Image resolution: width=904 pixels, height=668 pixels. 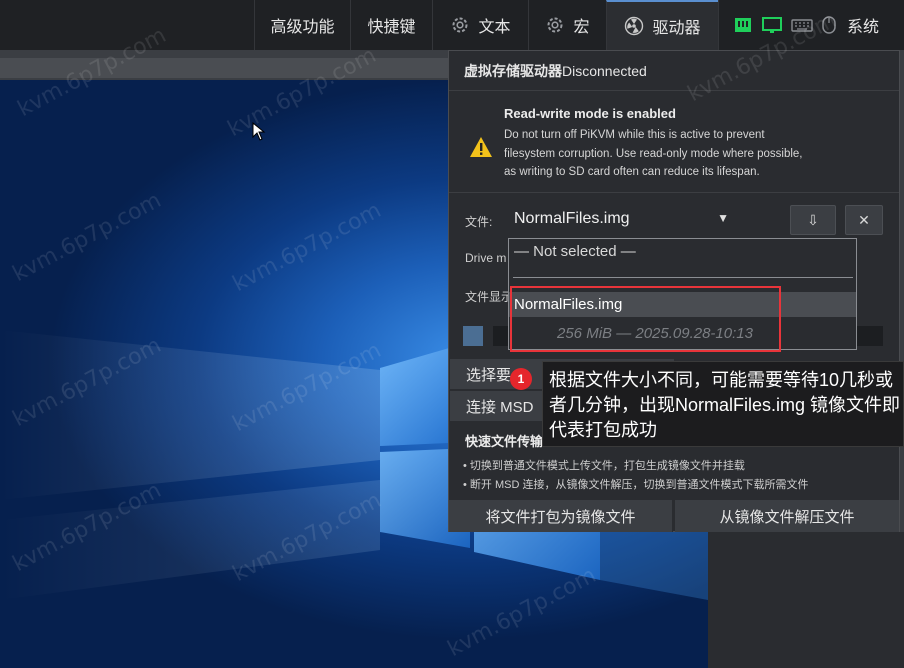 I want to click on panel-title: 虚拟存储驱动器, so click(x=513, y=70).